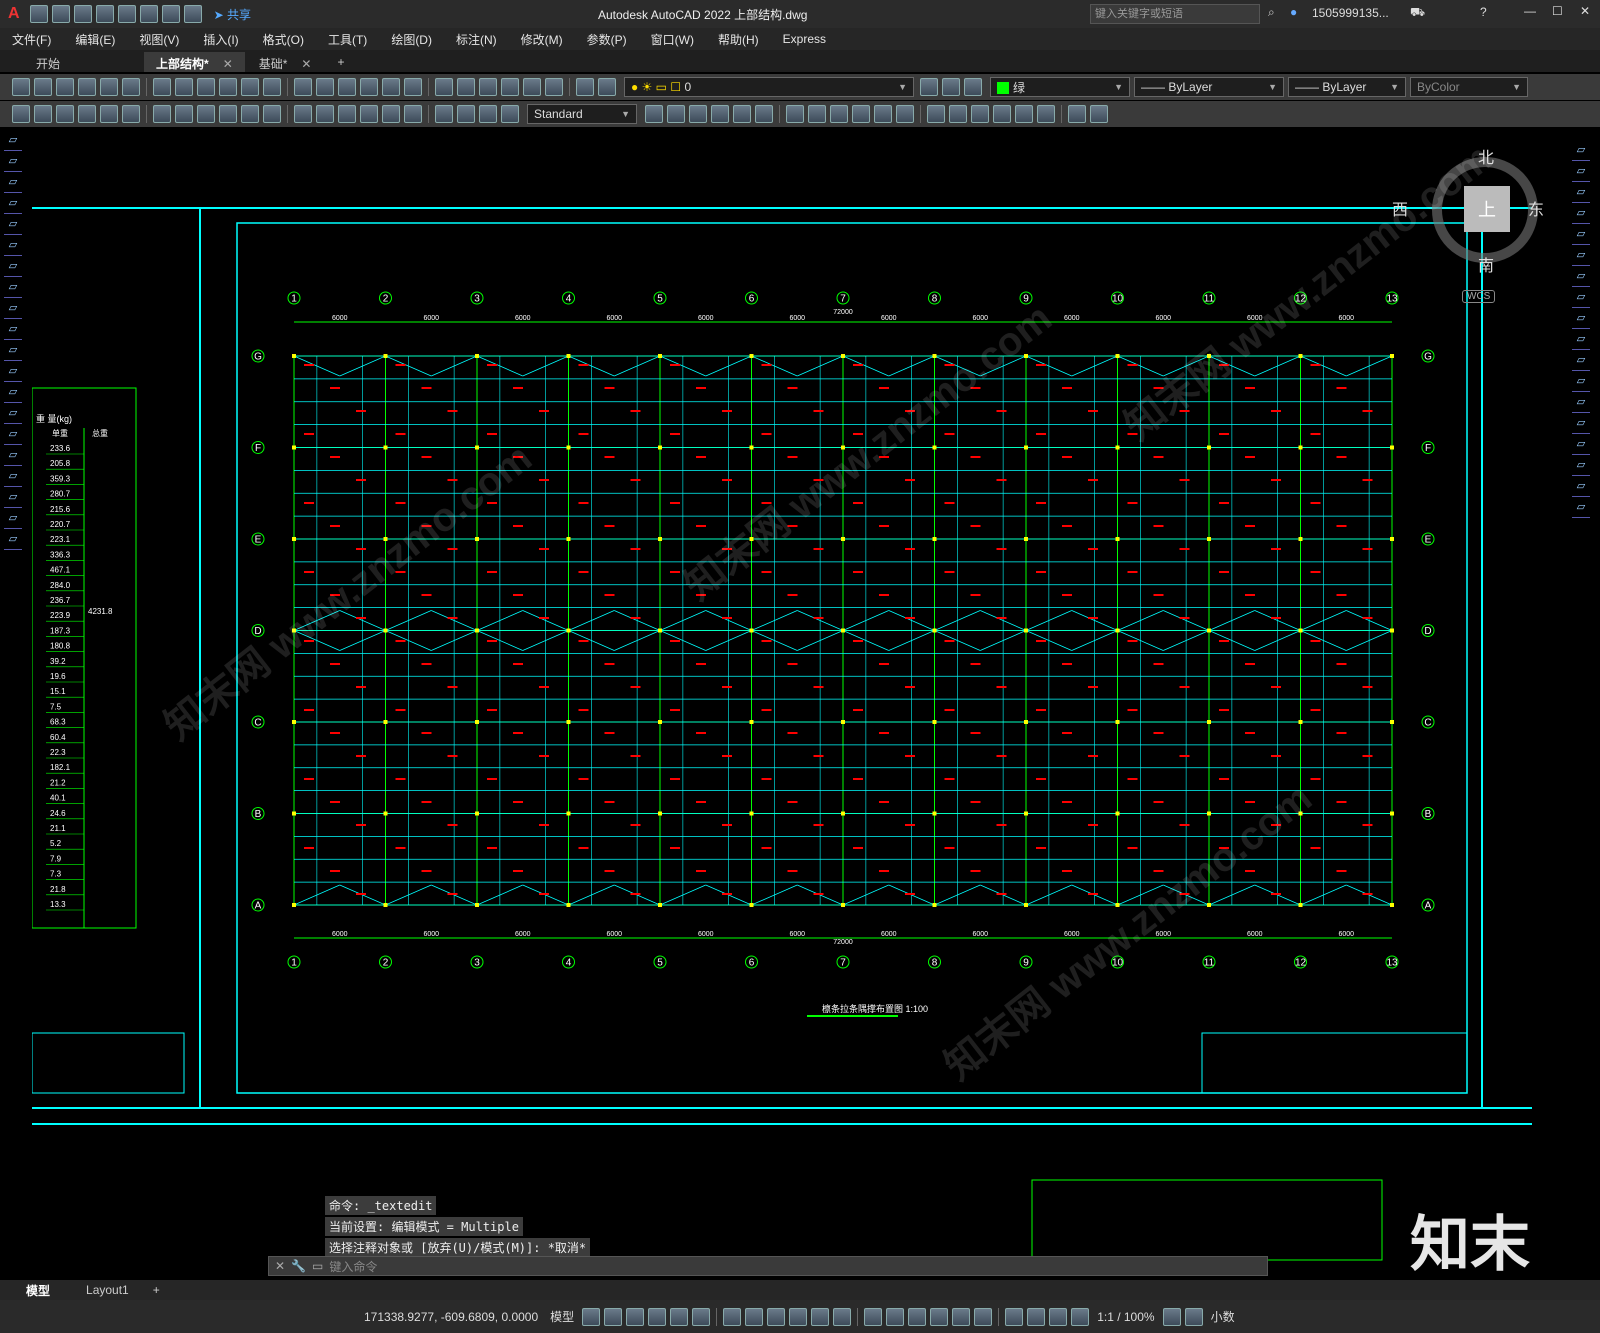  What do you see at coordinates (738, 39) in the screenshot?
I see `menu-help: 帮助(H)` at bounding box center [738, 39].